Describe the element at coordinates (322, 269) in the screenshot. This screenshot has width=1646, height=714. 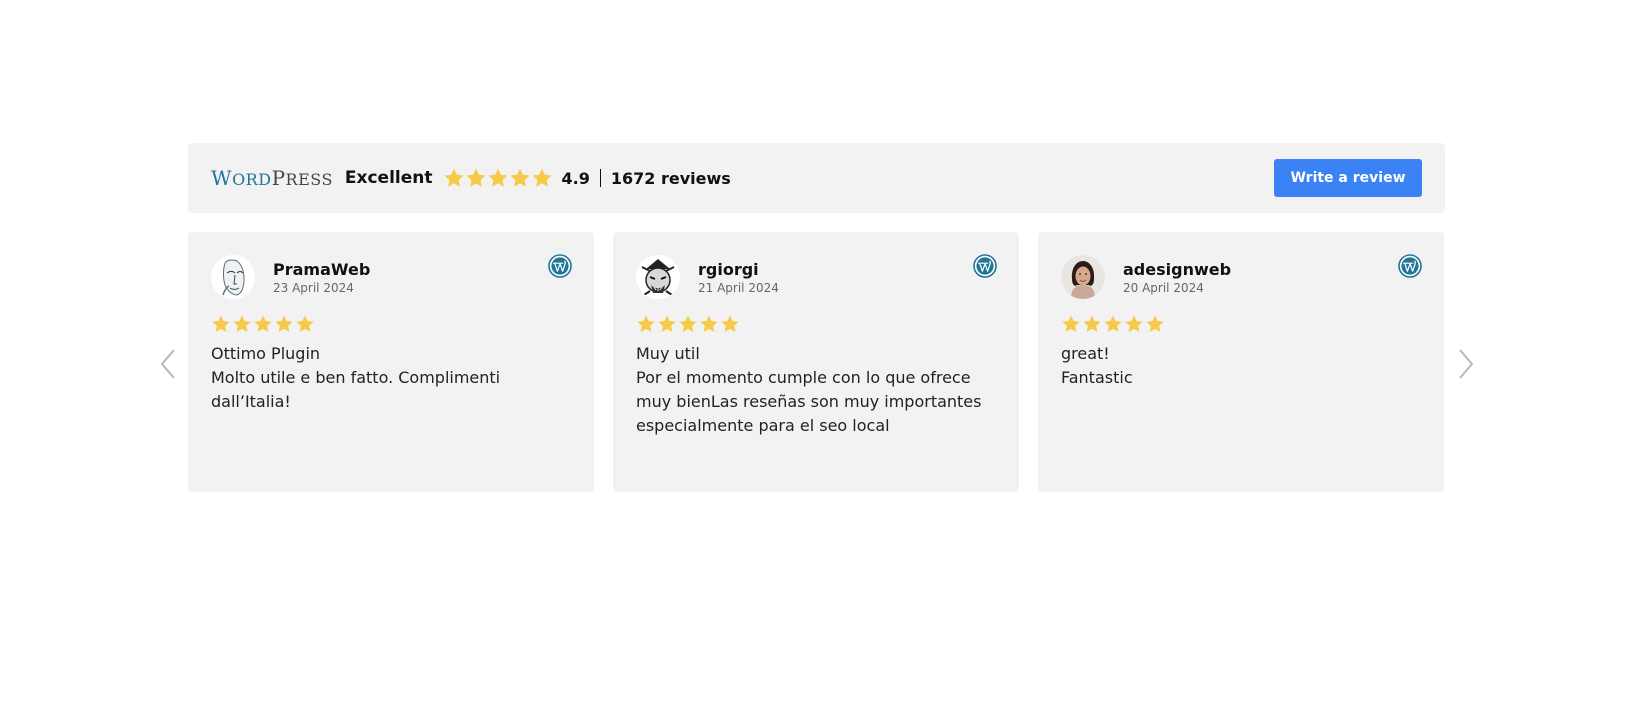
I see `review-author: PramaWeb` at that location.